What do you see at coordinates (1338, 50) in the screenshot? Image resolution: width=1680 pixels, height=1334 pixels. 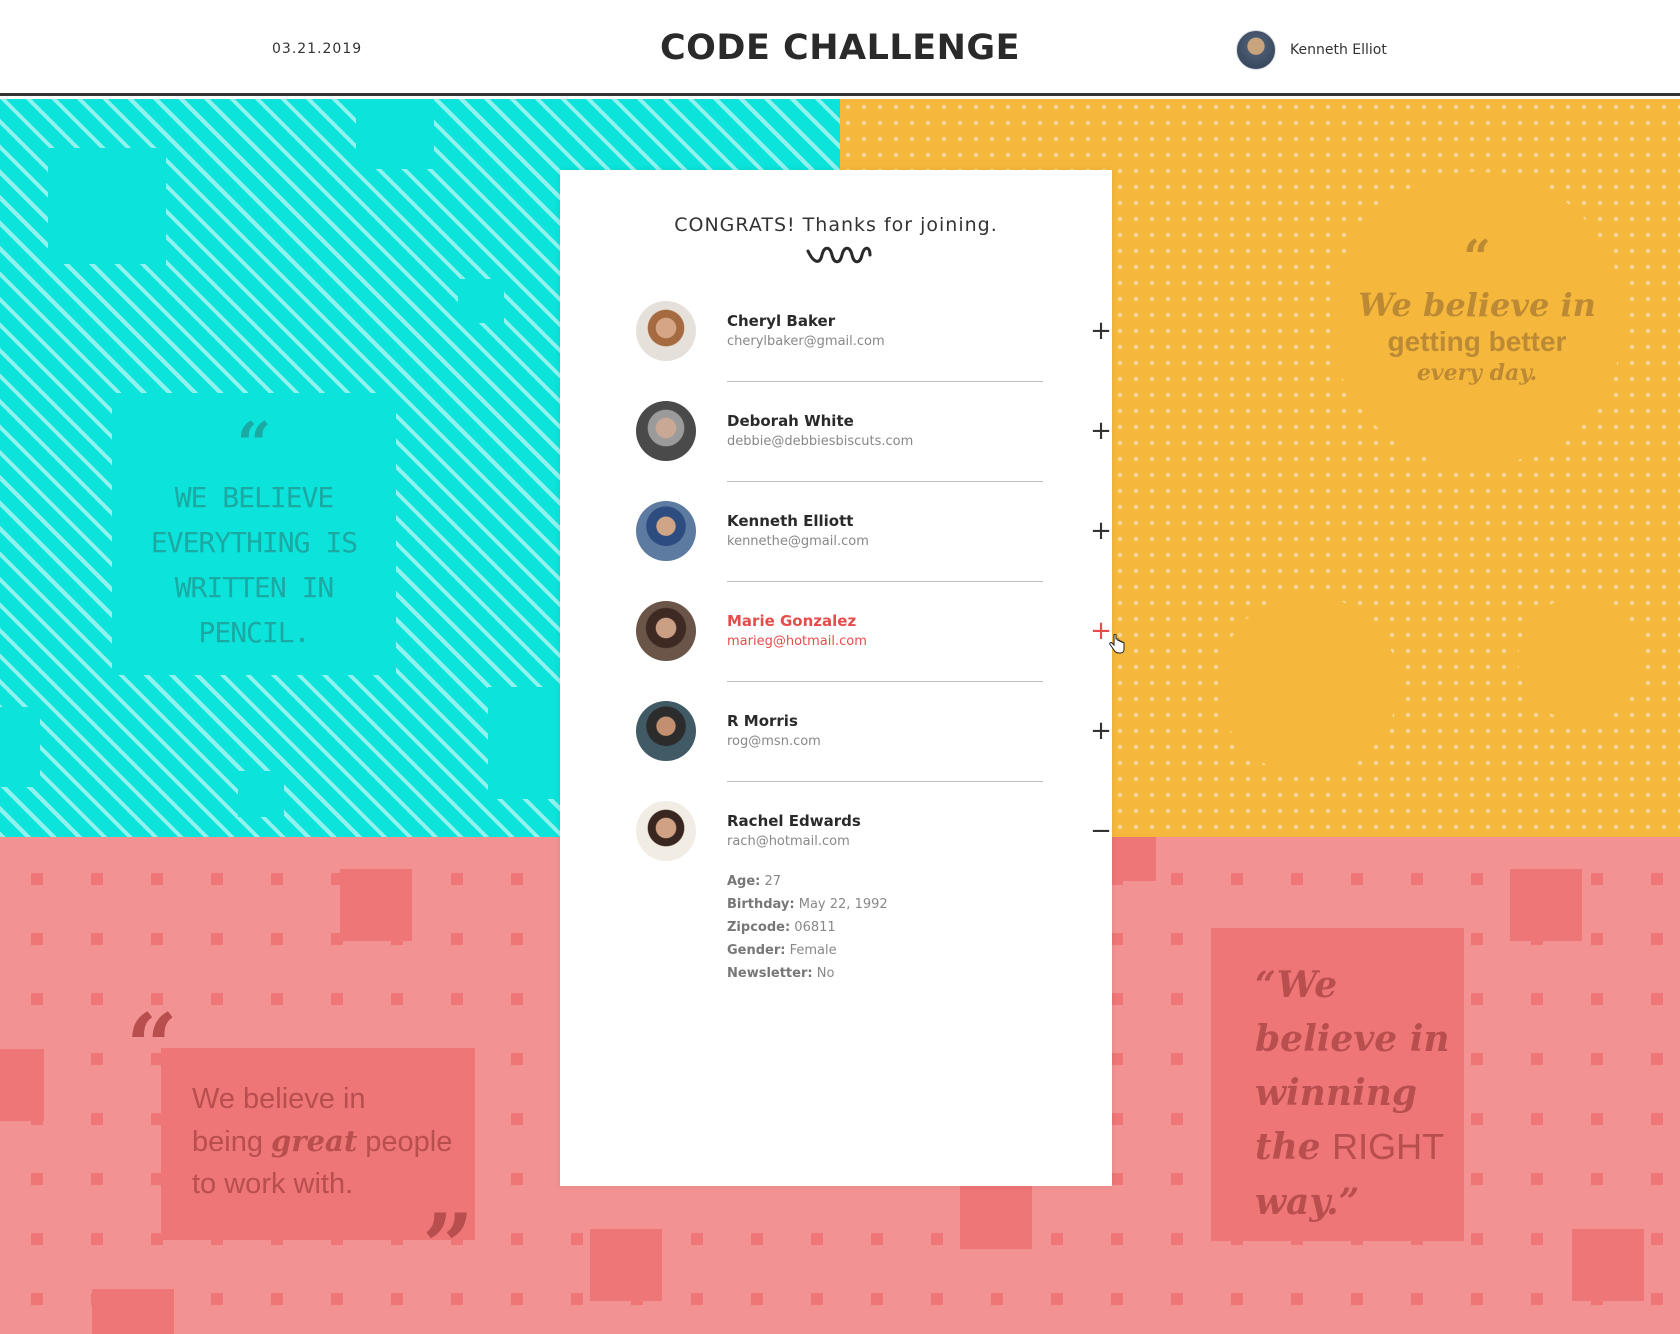 I see `user-name: Kenneth Elliot` at bounding box center [1338, 50].